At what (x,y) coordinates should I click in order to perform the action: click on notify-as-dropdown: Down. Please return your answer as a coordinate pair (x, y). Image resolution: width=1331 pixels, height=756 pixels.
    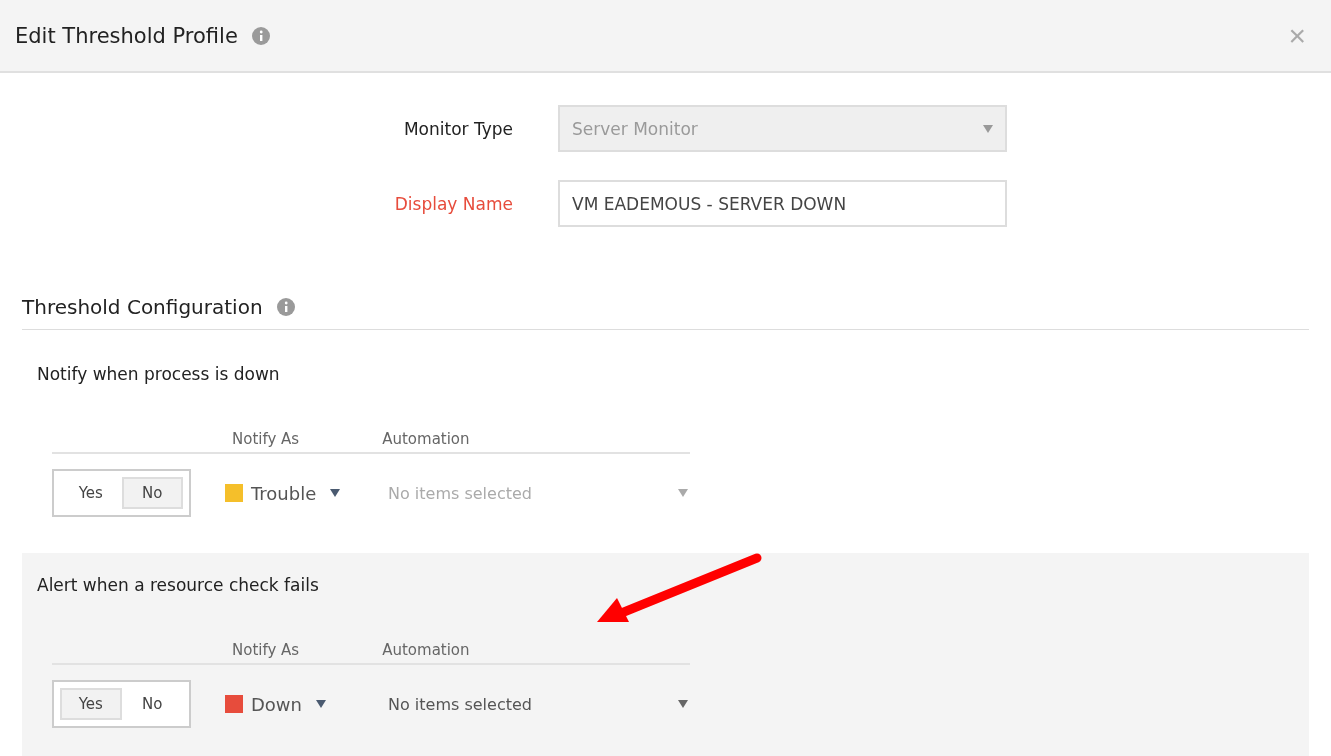
    Looking at the image, I should click on (315, 704).